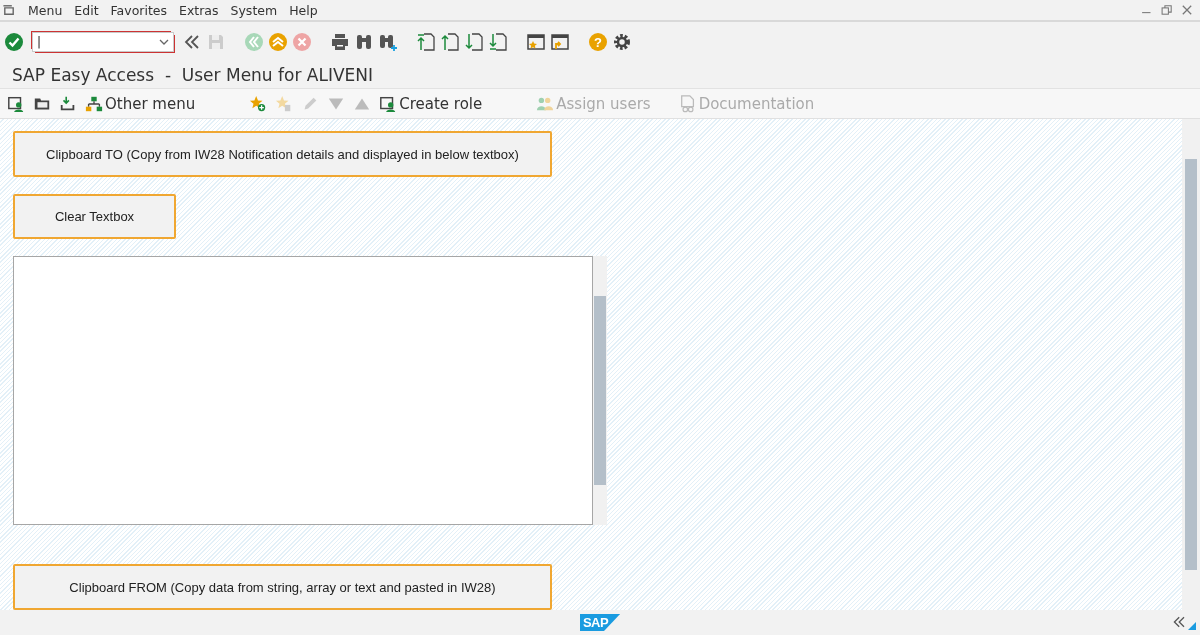 The image size is (1200, 635). I want to click on menu-icon, so click(9, 10).